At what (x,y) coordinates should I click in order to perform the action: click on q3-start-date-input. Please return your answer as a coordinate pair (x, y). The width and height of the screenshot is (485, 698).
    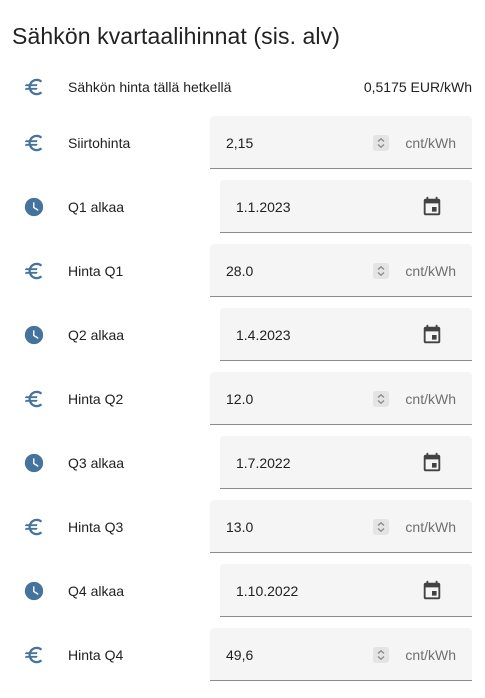
    Looking at the image, I should click on (311, 463).